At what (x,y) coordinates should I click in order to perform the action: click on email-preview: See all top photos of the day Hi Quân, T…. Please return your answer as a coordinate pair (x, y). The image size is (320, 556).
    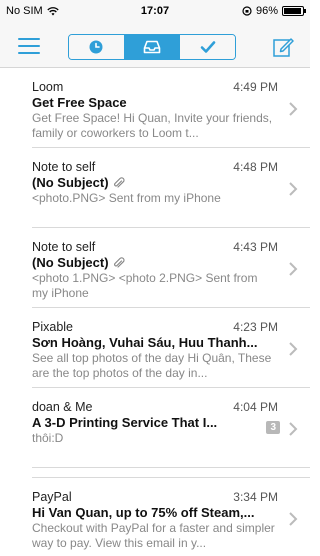
    Looking at the image, I should click on (152, 365).